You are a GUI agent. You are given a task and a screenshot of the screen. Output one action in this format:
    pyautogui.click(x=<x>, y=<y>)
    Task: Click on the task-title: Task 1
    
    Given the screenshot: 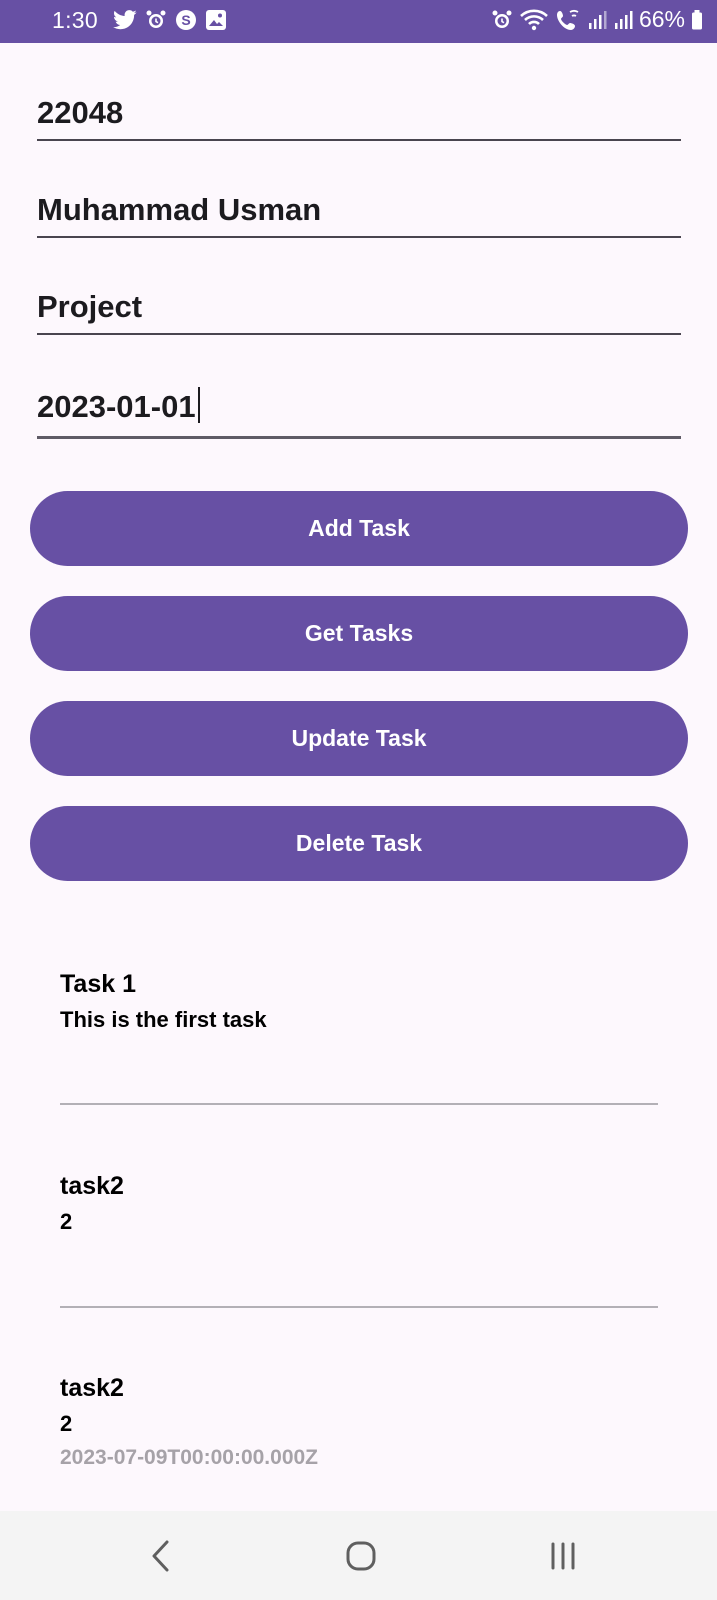 What is the action you would take?
    pyautogui.click(x=98, y=984)
    